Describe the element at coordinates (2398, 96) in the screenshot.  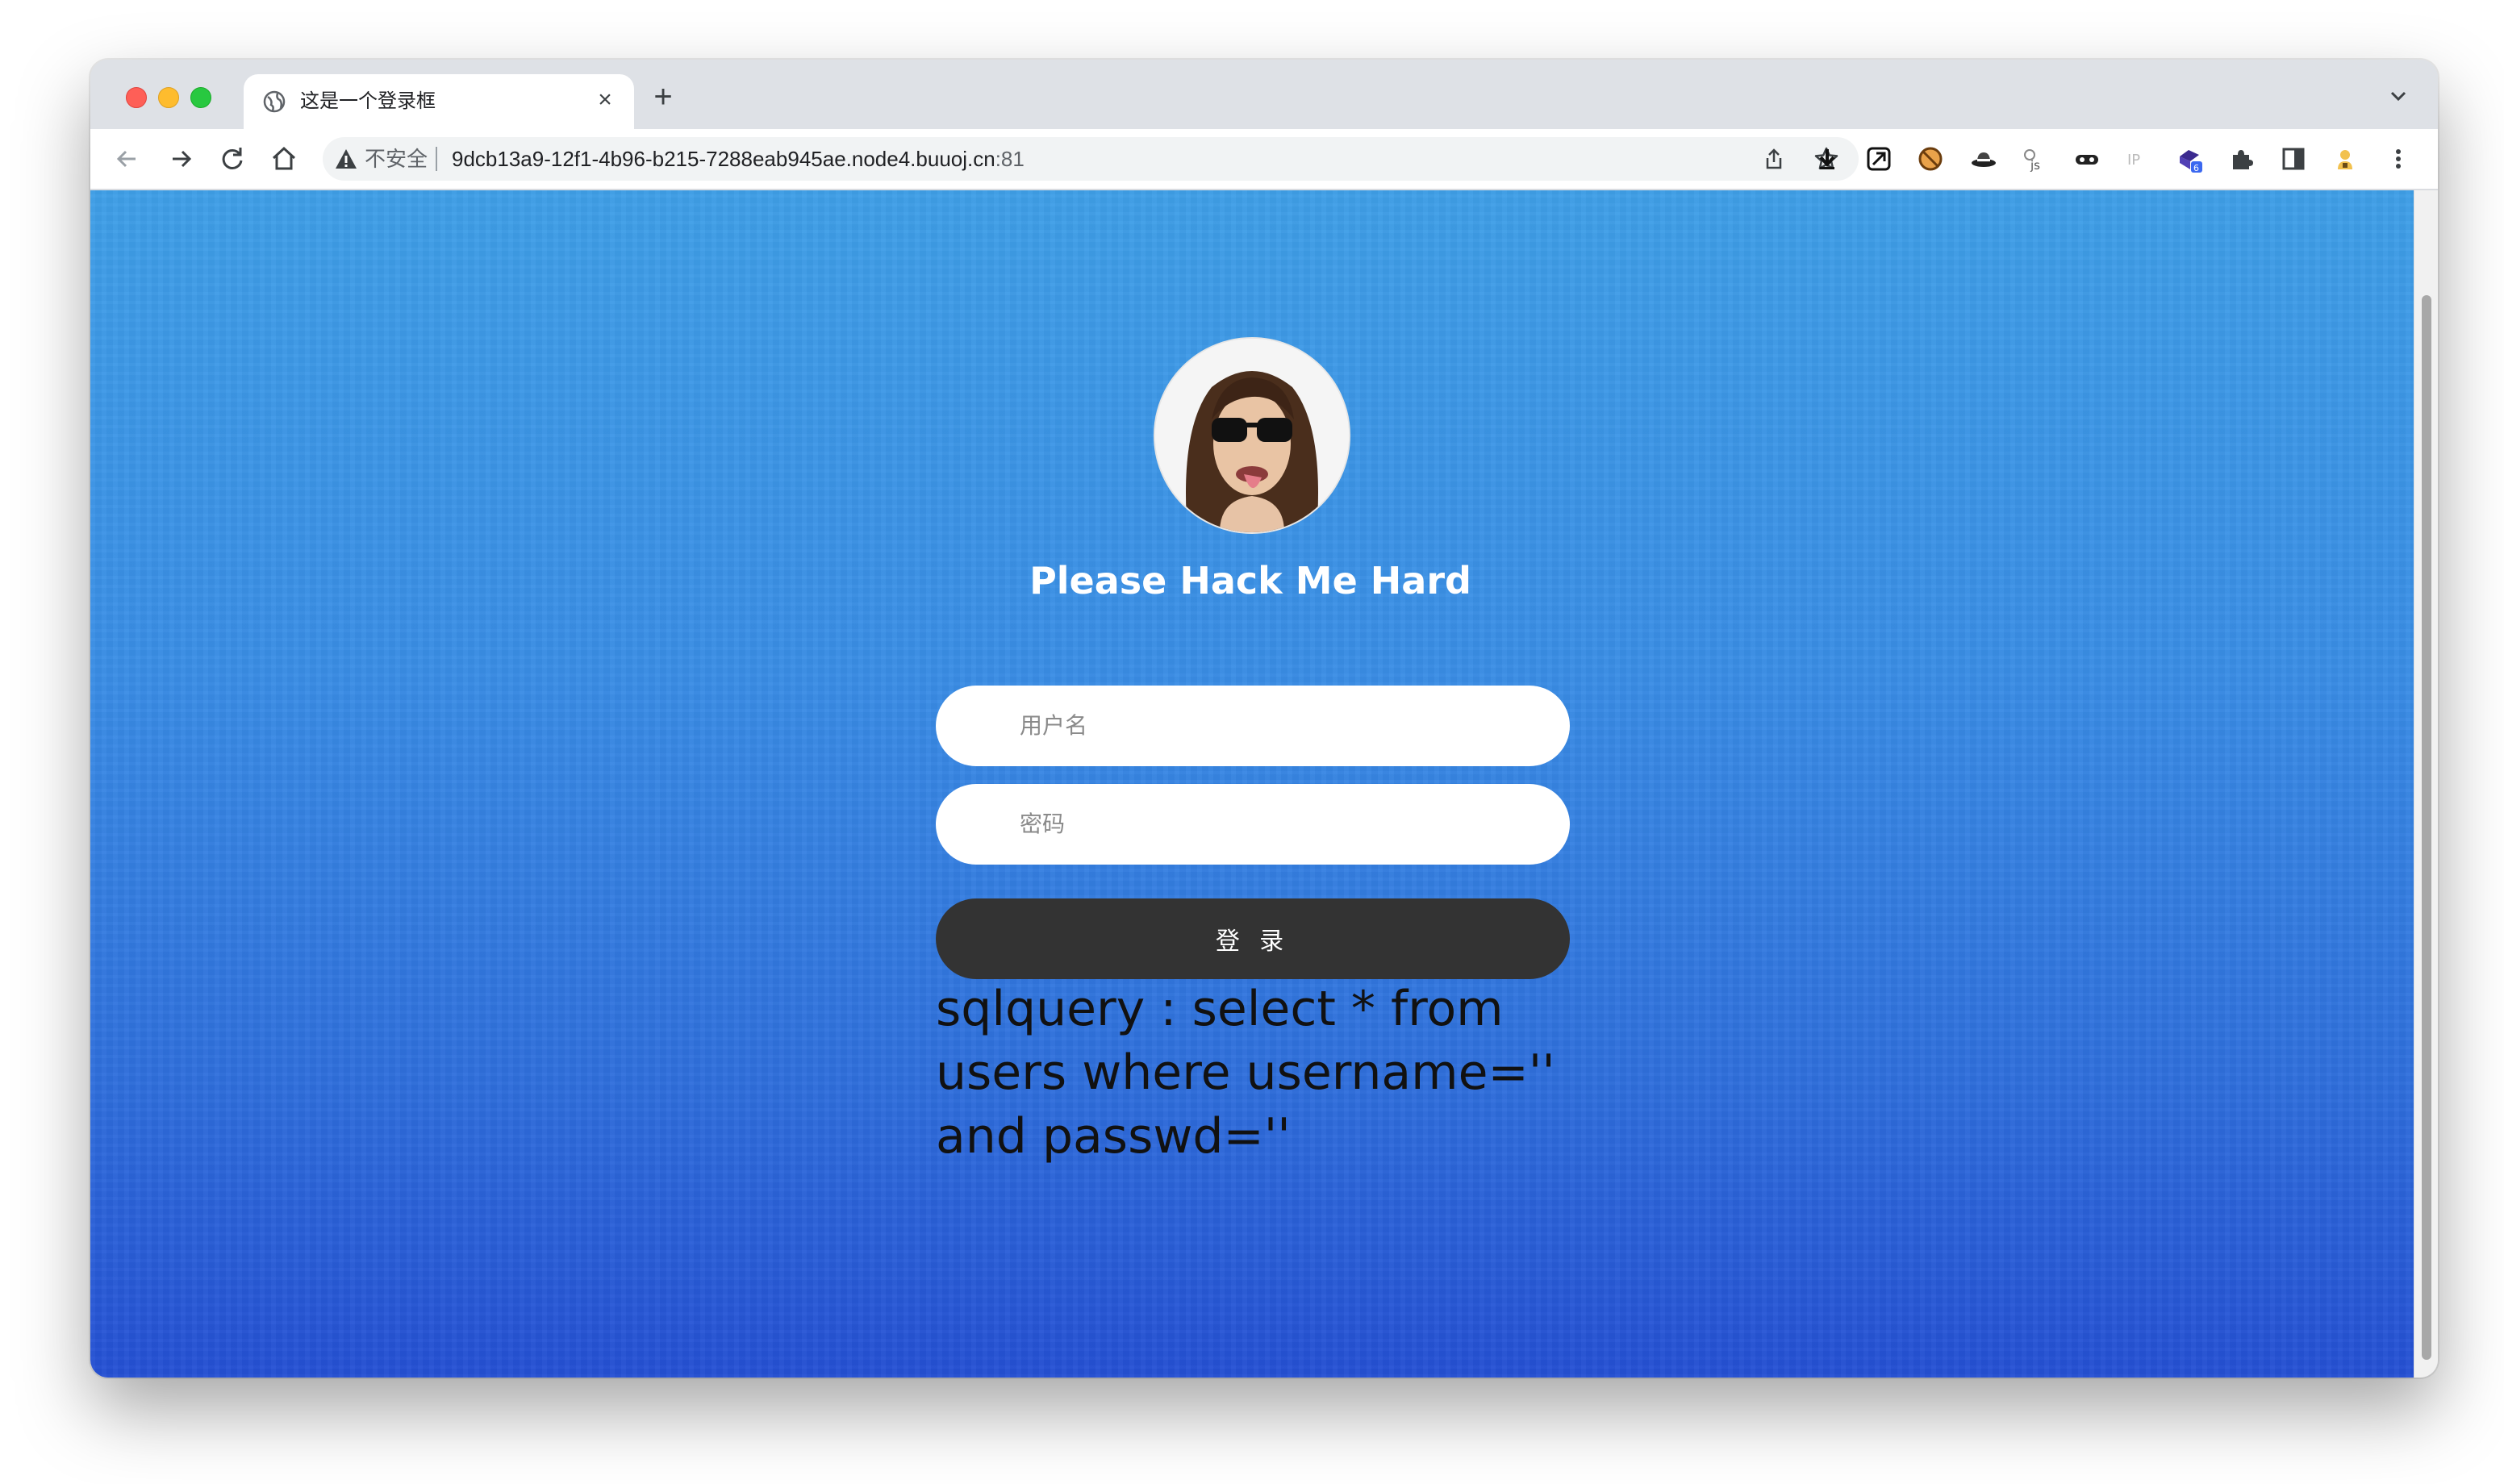
I see `chevron-down-icon` at that location.